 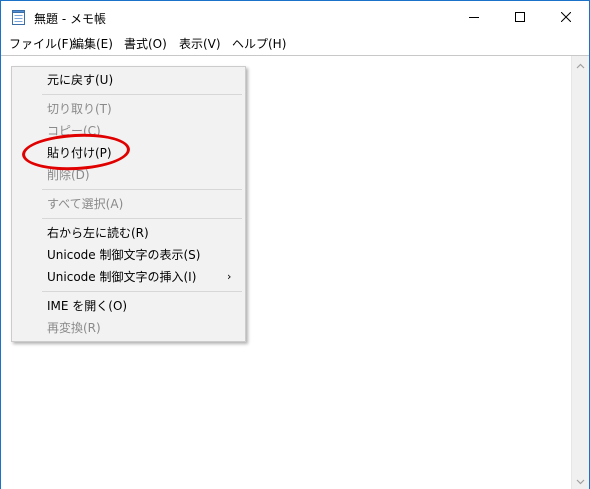 I want to click on ctx-cut: 切り取り(T), so click(x=128, y=109).